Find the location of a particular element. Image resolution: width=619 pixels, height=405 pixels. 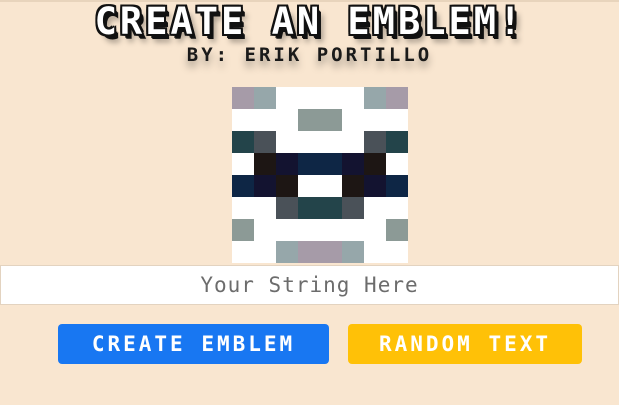

string-input is located at coordinates (309, 285).